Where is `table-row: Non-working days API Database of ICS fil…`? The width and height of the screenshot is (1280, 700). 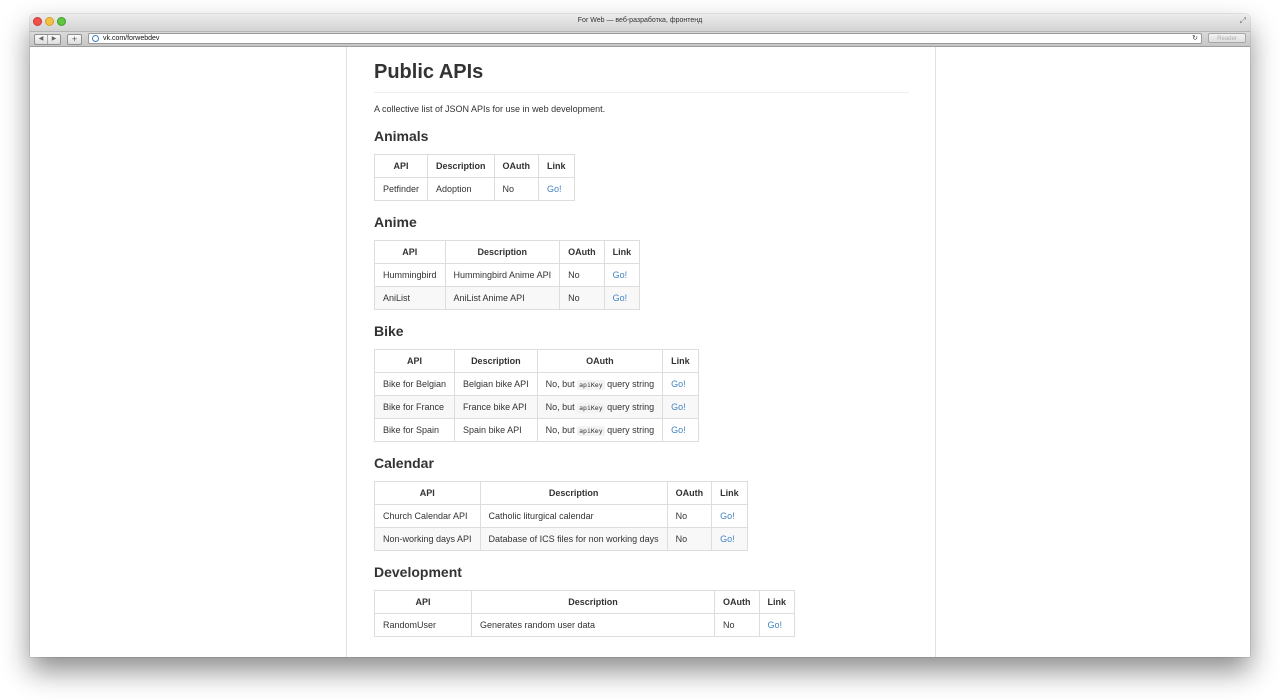
table-row: Non-working days API Database of ICS fil… is located at coordinates (561, 539).